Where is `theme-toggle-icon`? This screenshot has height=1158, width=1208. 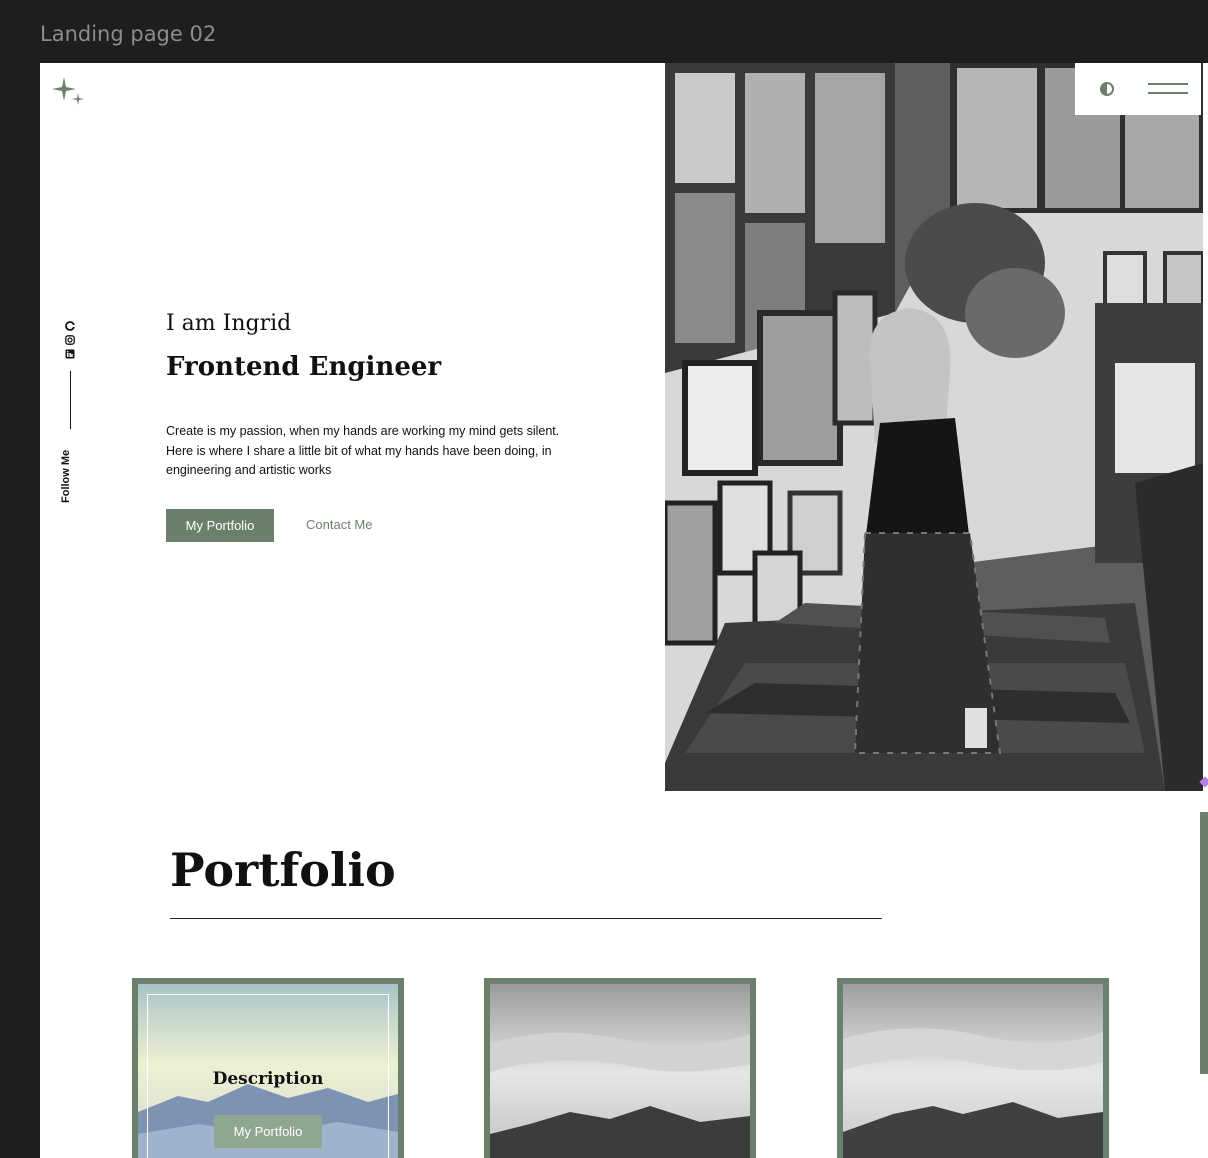 theme-toggle-icon is located at coordinates (1107, 89).